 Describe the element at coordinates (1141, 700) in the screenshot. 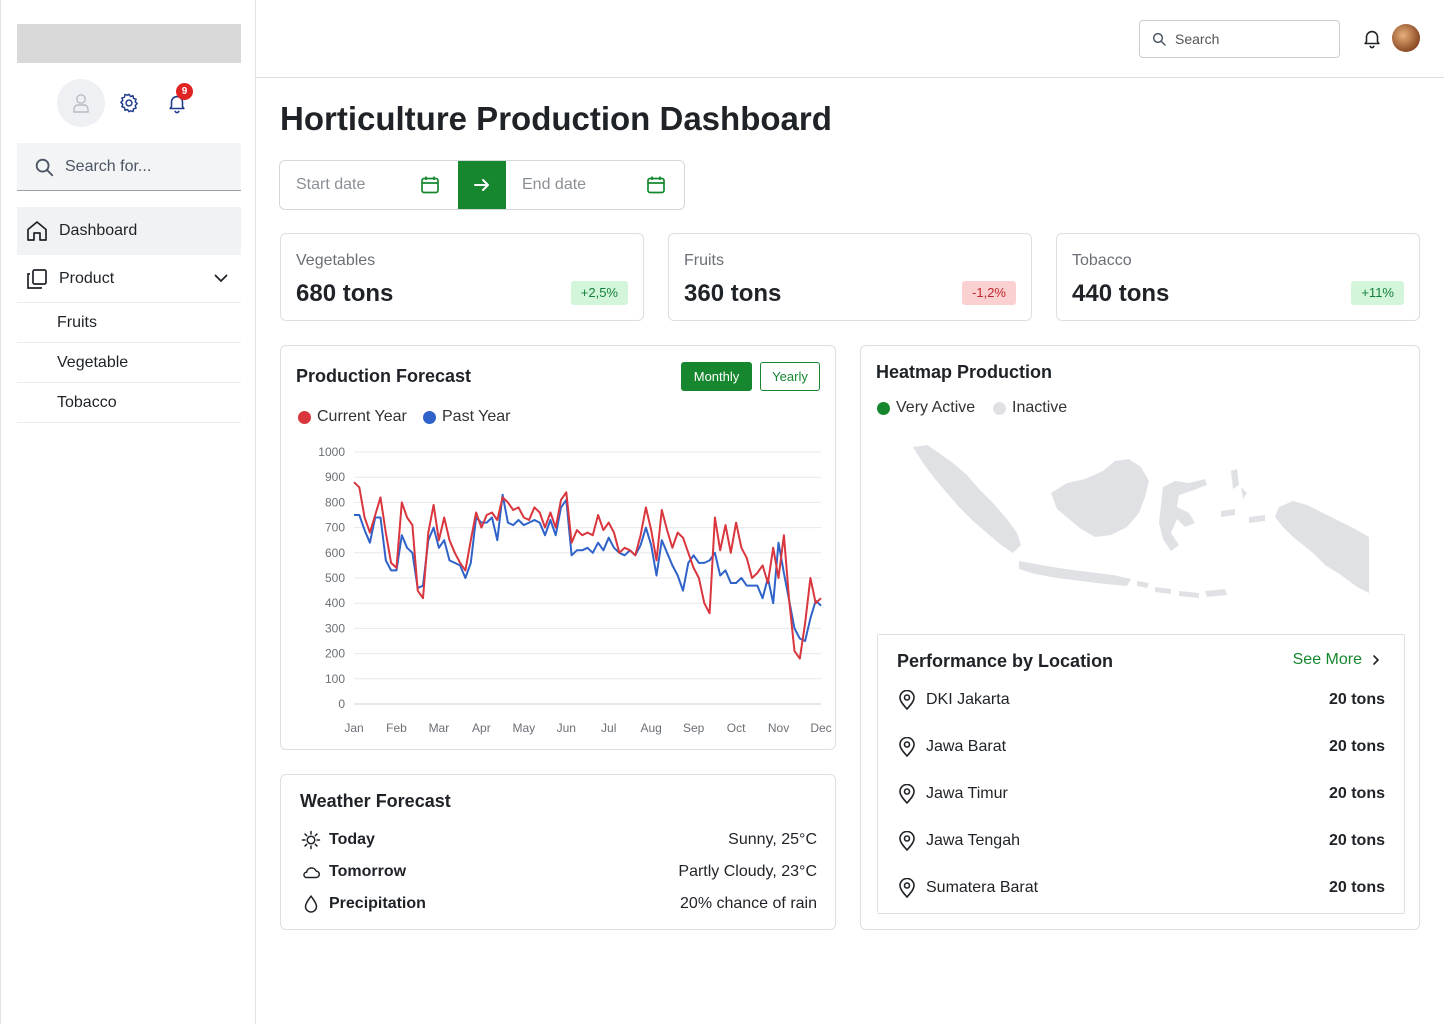

I see `location-row: DKI Jakarta 20 tons` at that location.